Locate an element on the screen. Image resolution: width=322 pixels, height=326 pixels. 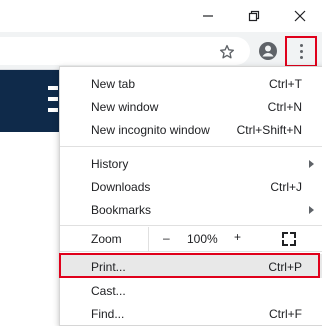
menu-item-shortcut: Ctrl+Shift+N is located at coordinates (269, 129).